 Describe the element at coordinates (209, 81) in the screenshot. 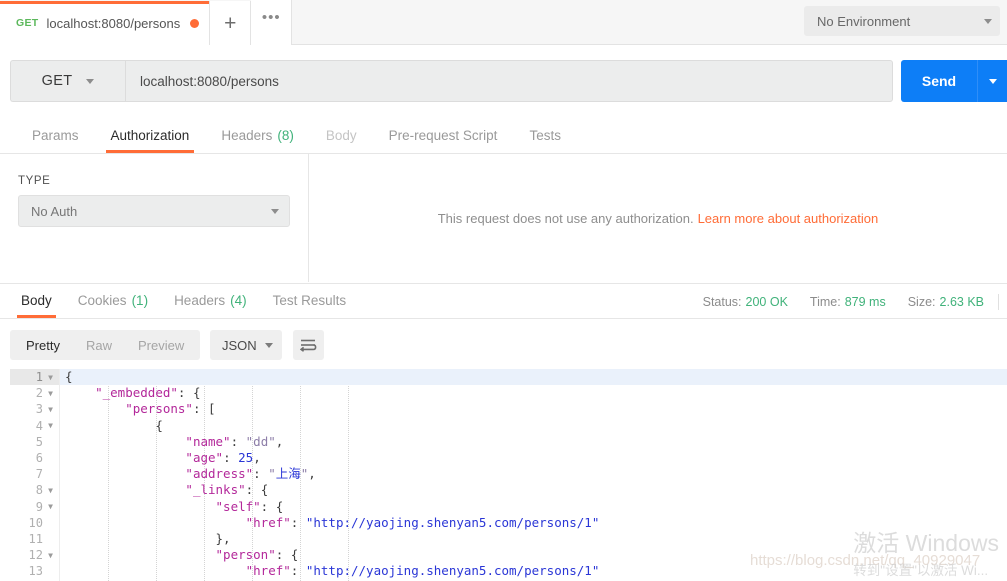

I see `url-input-value: localhost:8080/persons` at that location.